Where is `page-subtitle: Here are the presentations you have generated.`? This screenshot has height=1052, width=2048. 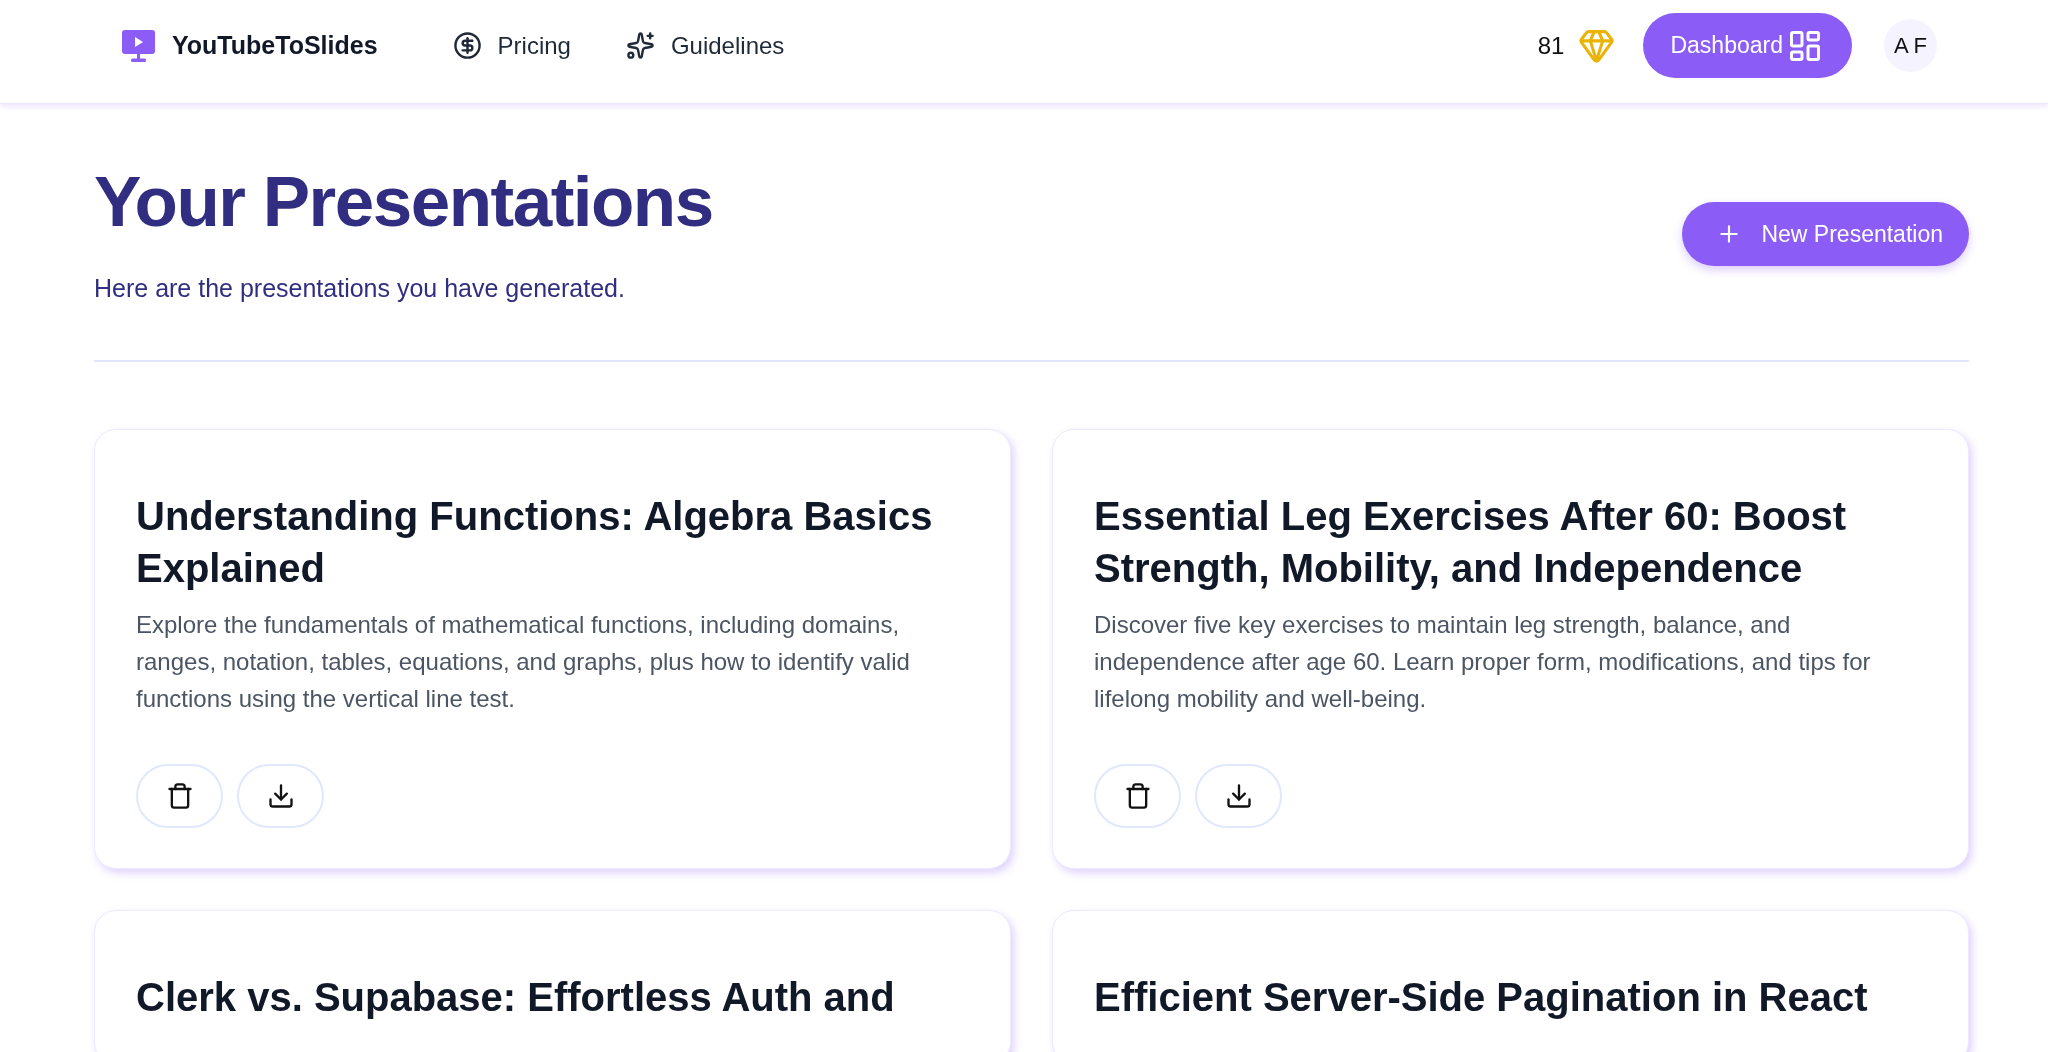 page-subtitle: Here are the presentations you have generated. is located at coordinates (360, 288).